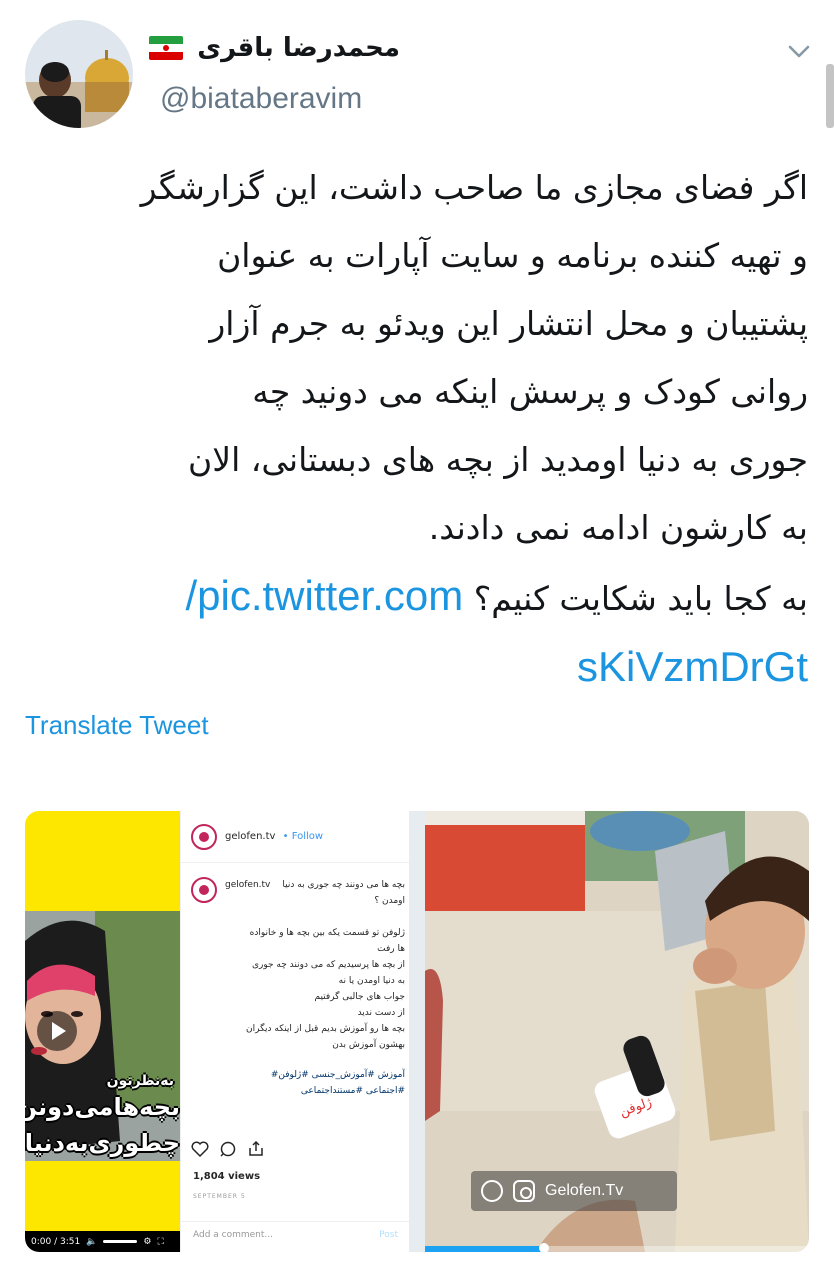 The image size is (834, 1280). Describe the element at coordinates (250, 836) in the screenshot. I see `instagram-account-name: gelofen.tv` at that location.